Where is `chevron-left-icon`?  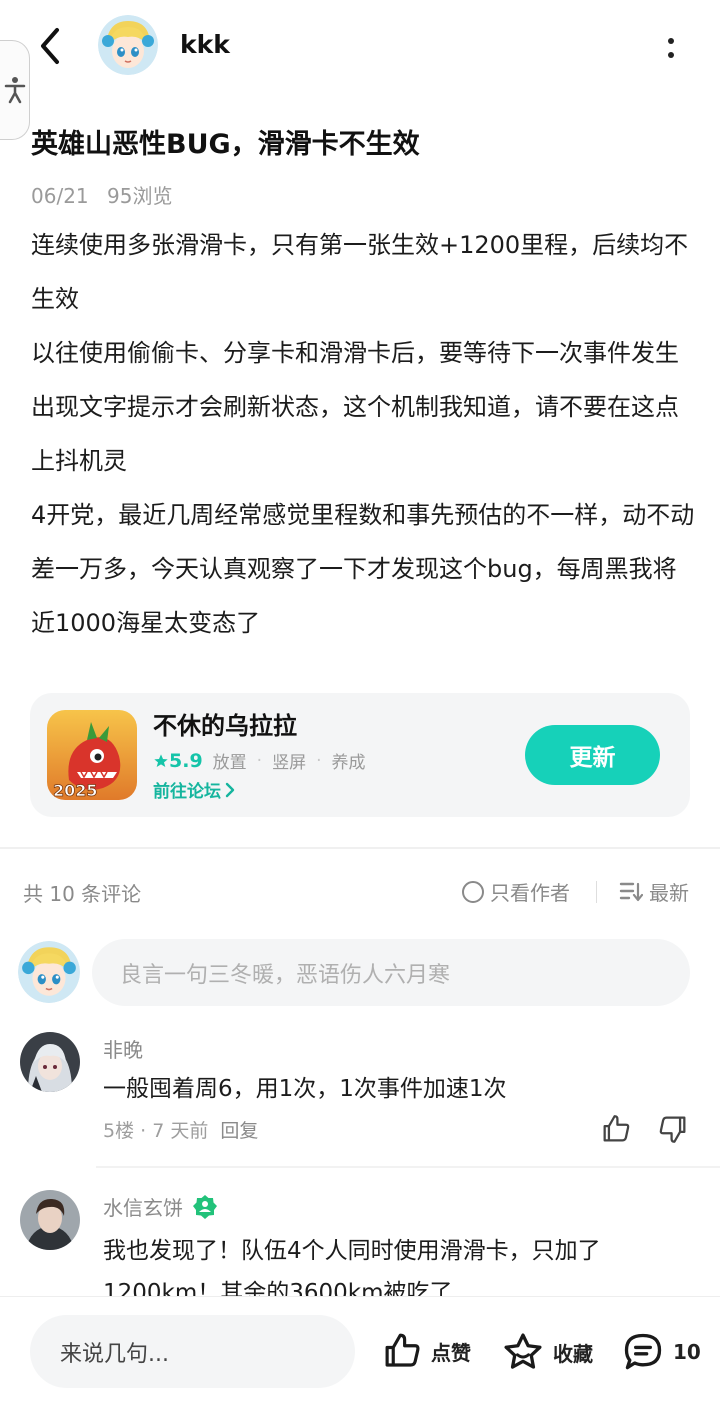
chevron-left-icon is located at coordinates (50, 46).